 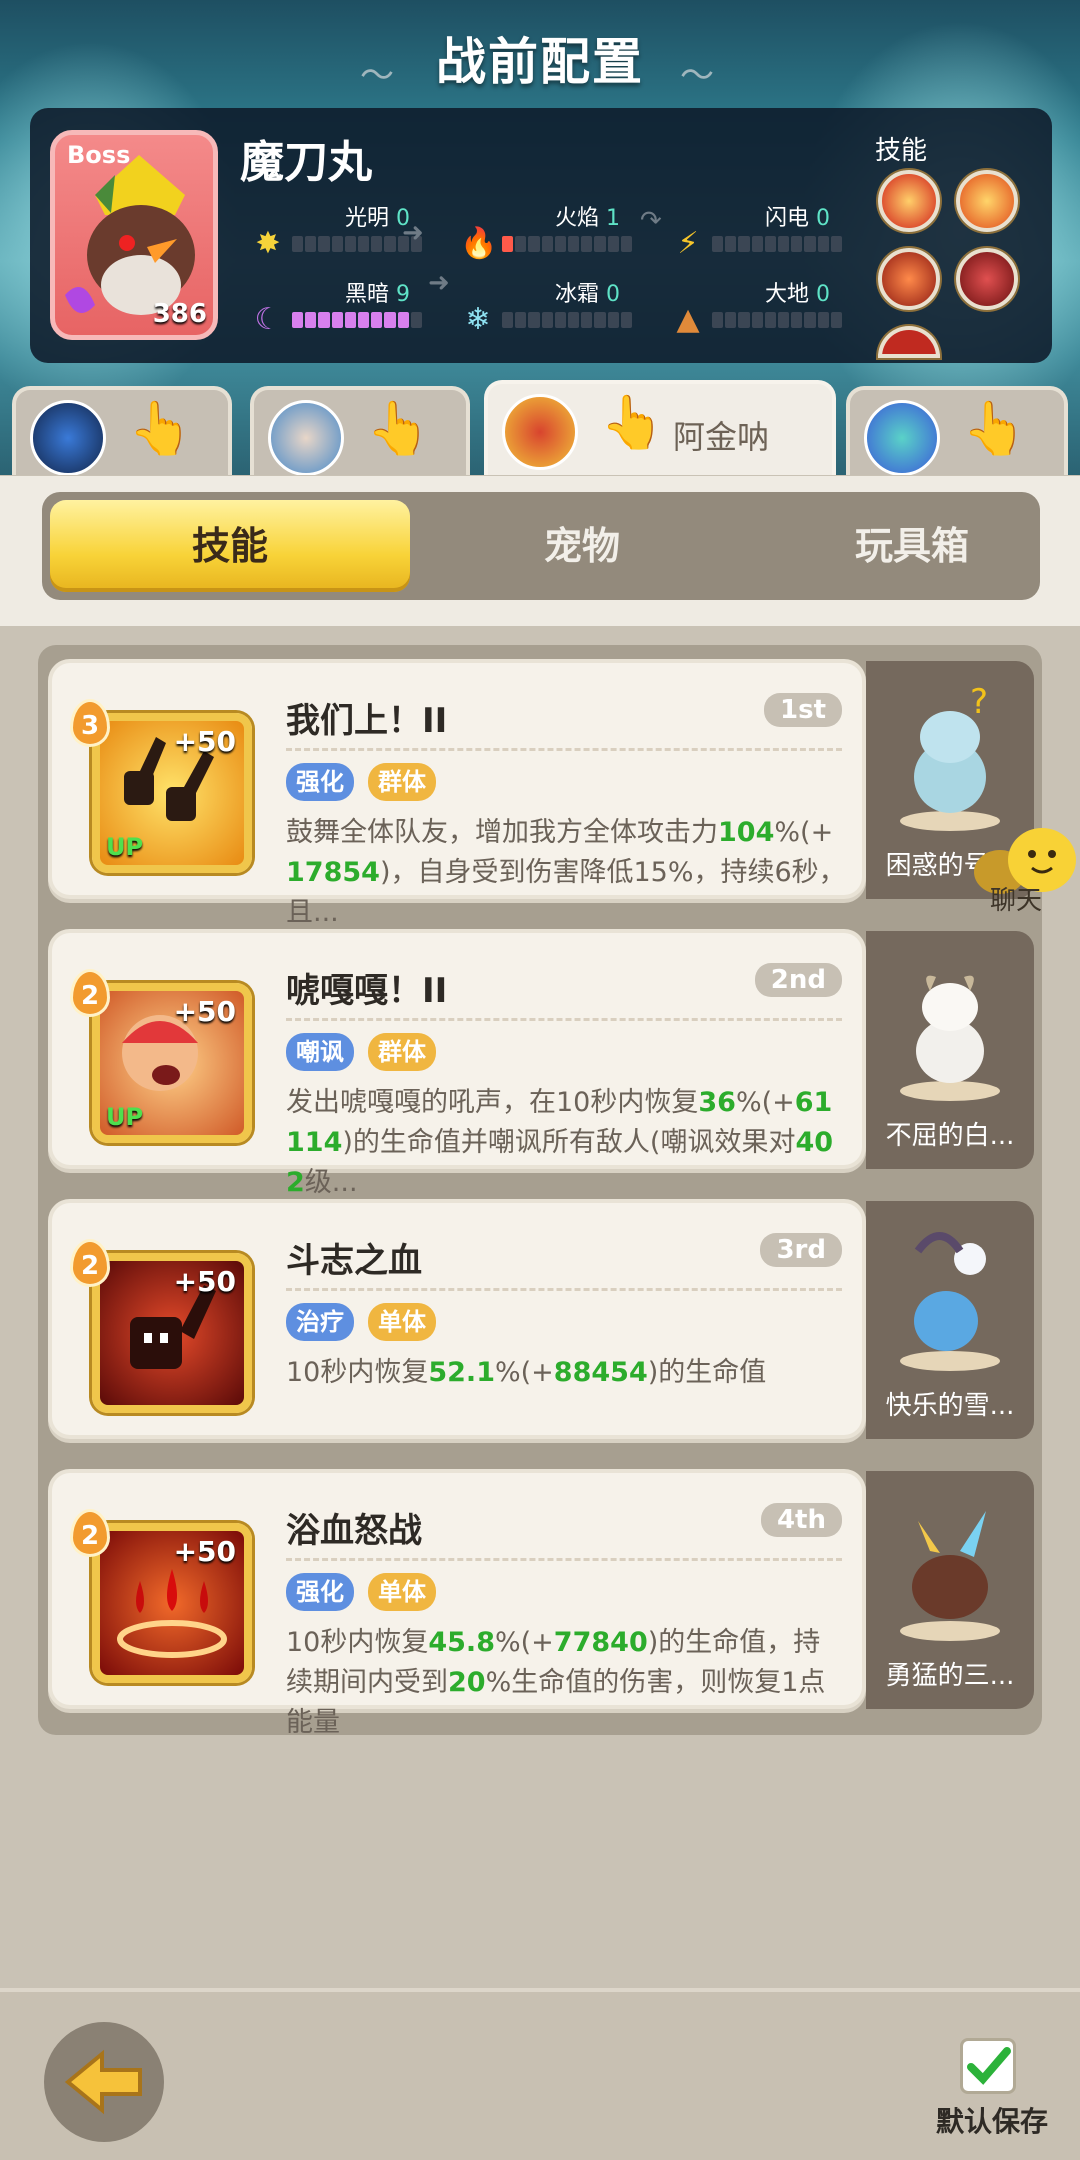 I want to click on boss-skill-5-icon, so click(x=909, y=342).